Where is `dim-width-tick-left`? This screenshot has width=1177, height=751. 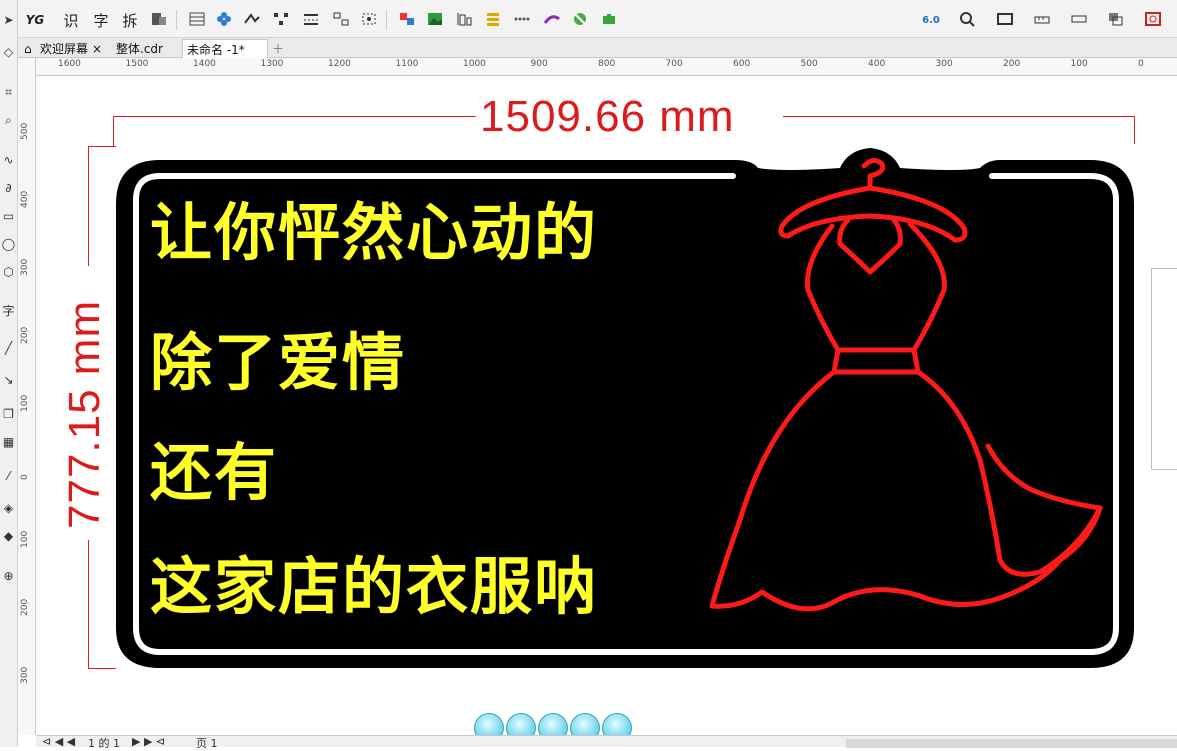
dim-width-tick-left is located at coordinates (113, 131).